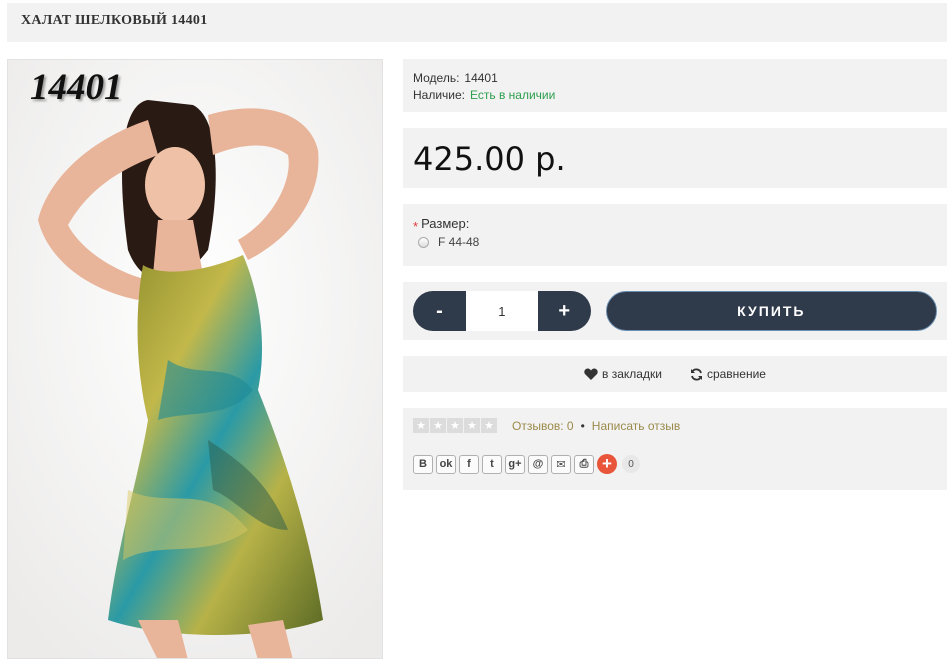 This screenshot has width=951, height=668. I want to click on share-buttons: В ok f t g+ @ ✉ ⎙ + 0, so click(675, 464).